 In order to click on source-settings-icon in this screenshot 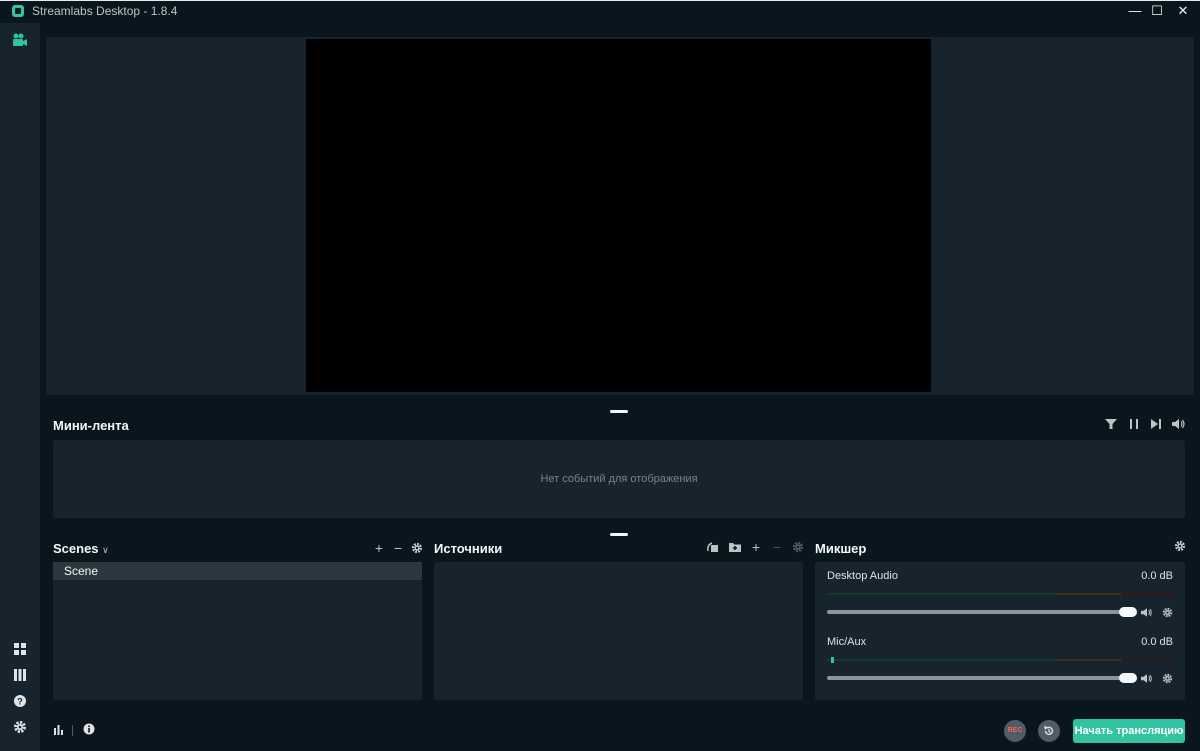, I will do `click(798, 547)`.